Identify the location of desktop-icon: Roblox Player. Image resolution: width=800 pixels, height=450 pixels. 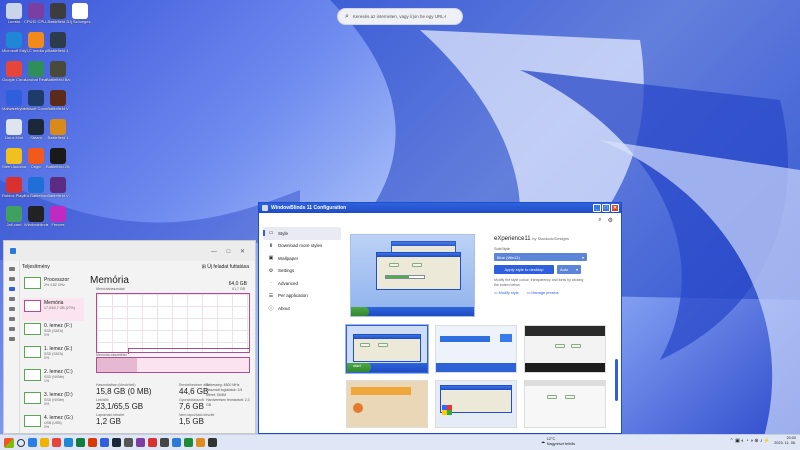
(14, 188).